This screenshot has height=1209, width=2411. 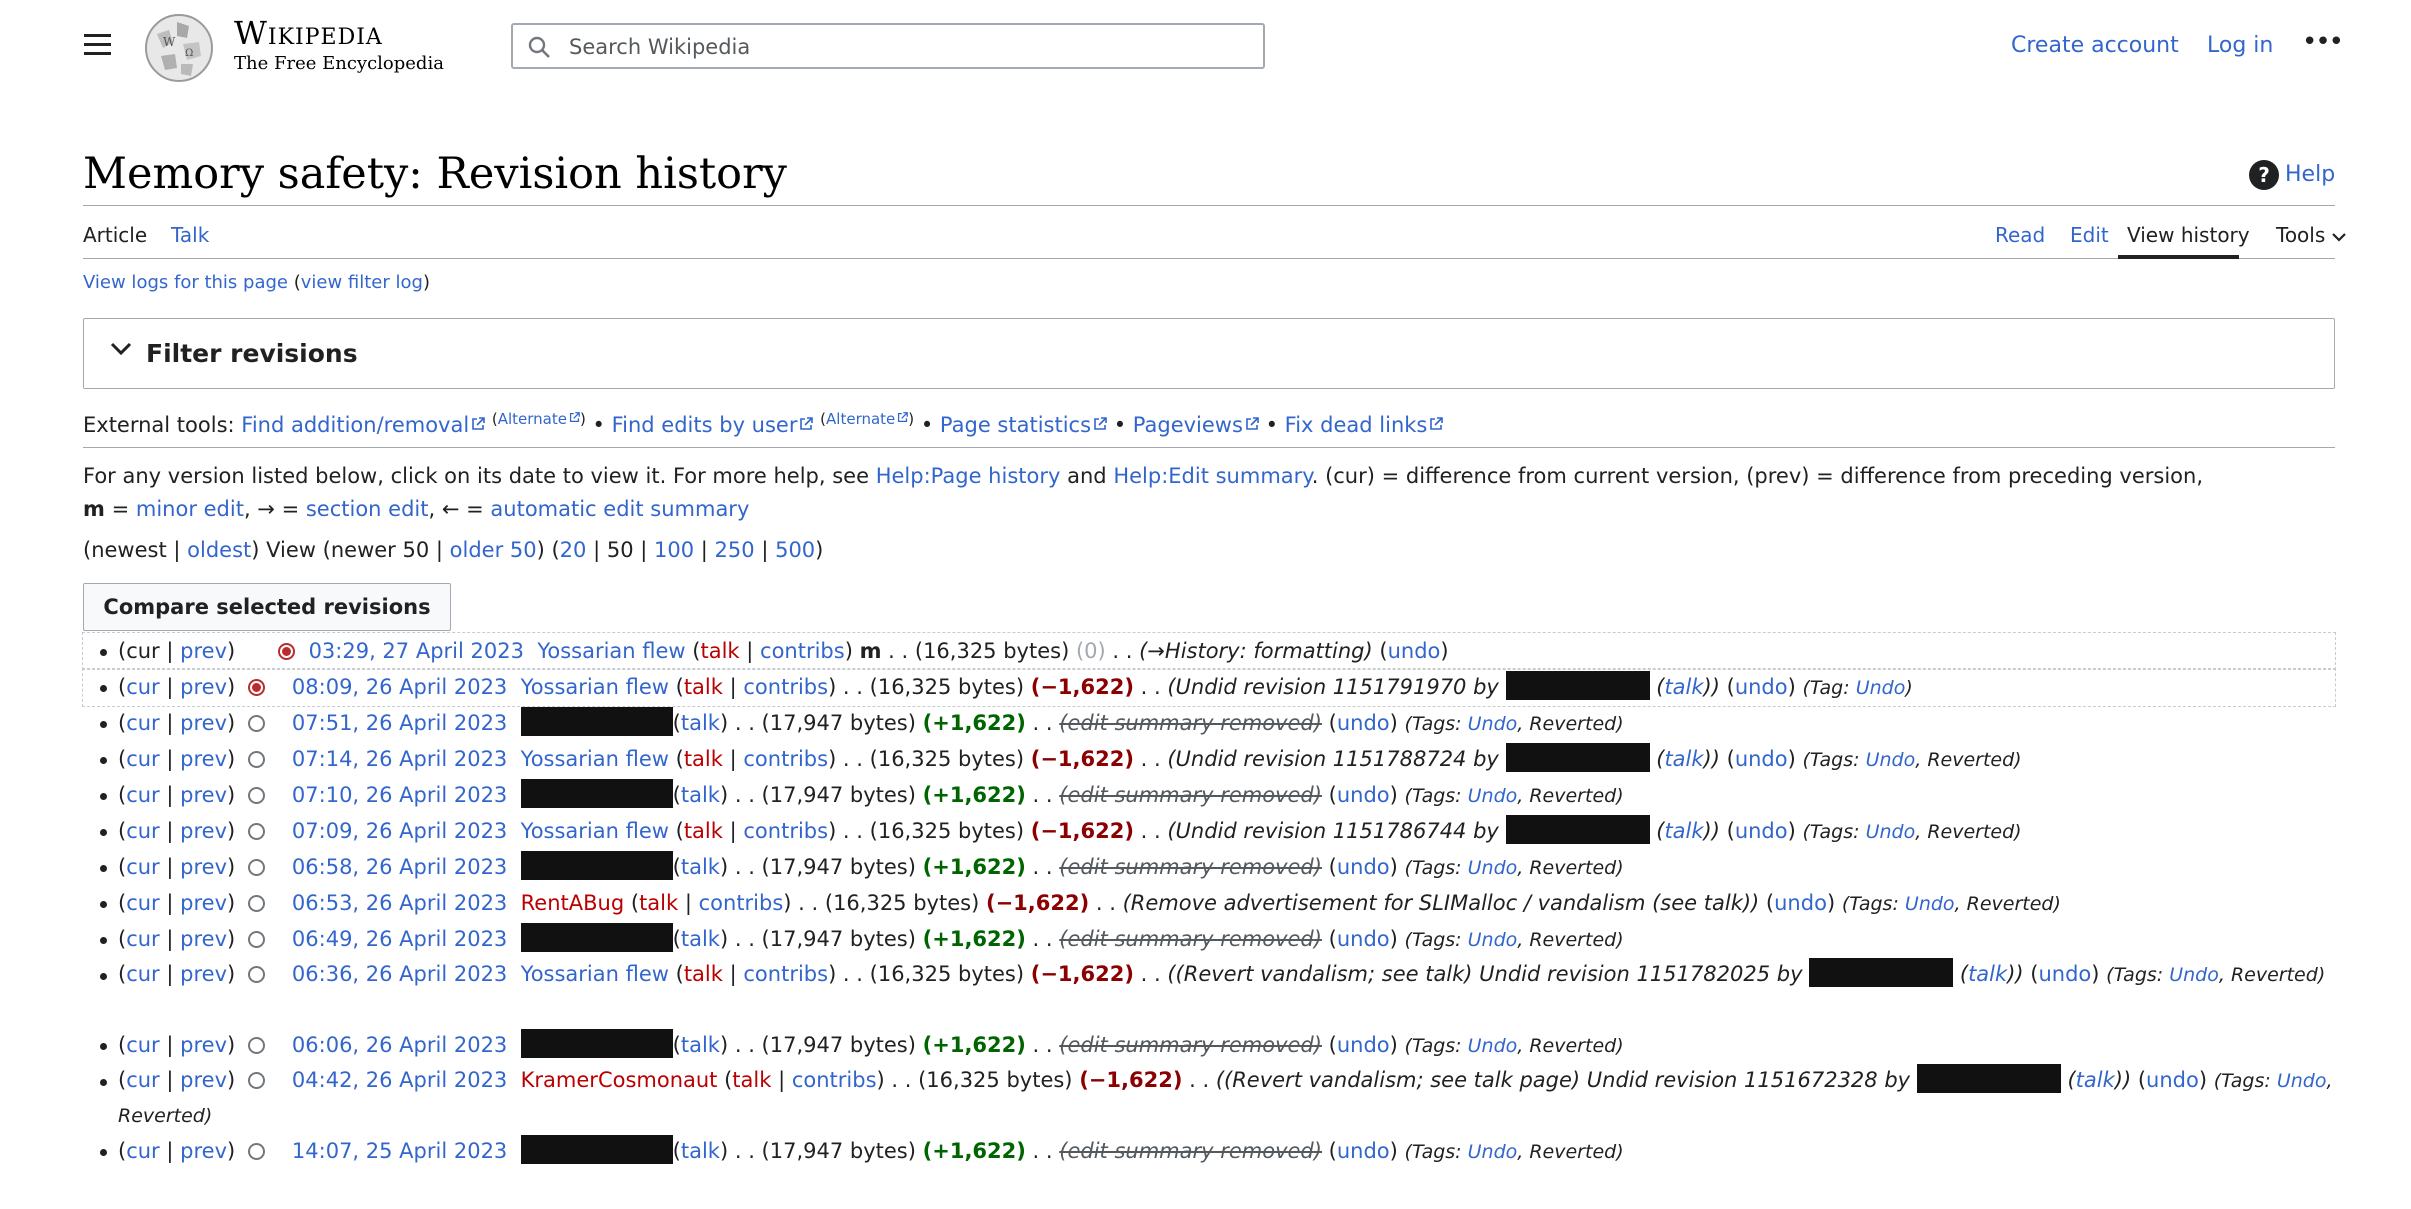 What do you see at coordinates (399, 687) in the screenshot?
I see `revision-date-link: 08:09, 26 April 2023` at bounding box center [399, 687].